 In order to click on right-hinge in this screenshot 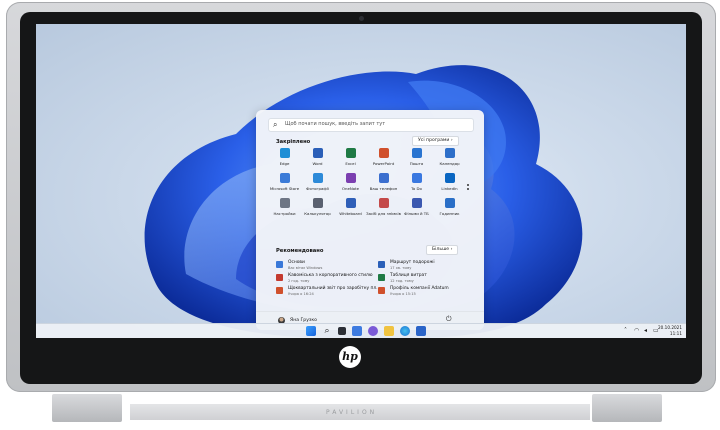, I will do `click(627, 408)`.